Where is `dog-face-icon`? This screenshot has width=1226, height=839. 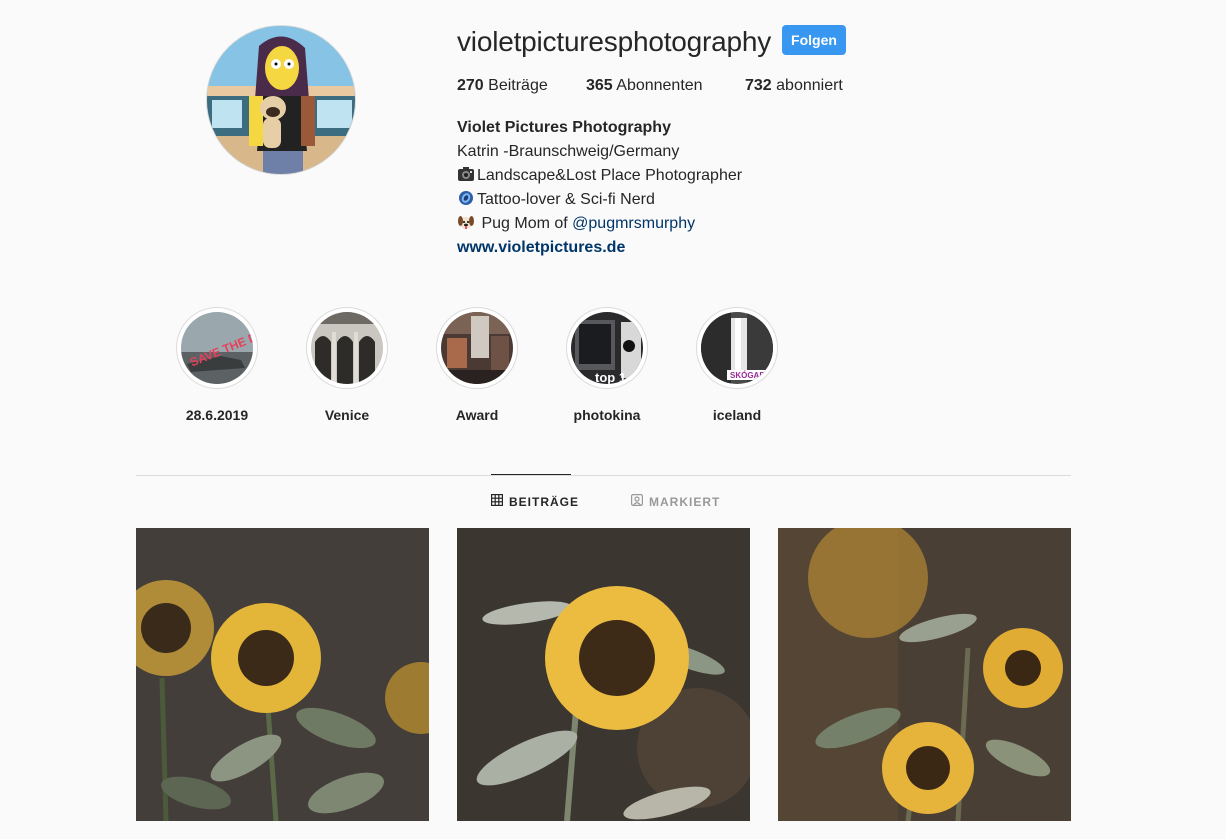
dog-face-icon is located at coordinates (466, 222).